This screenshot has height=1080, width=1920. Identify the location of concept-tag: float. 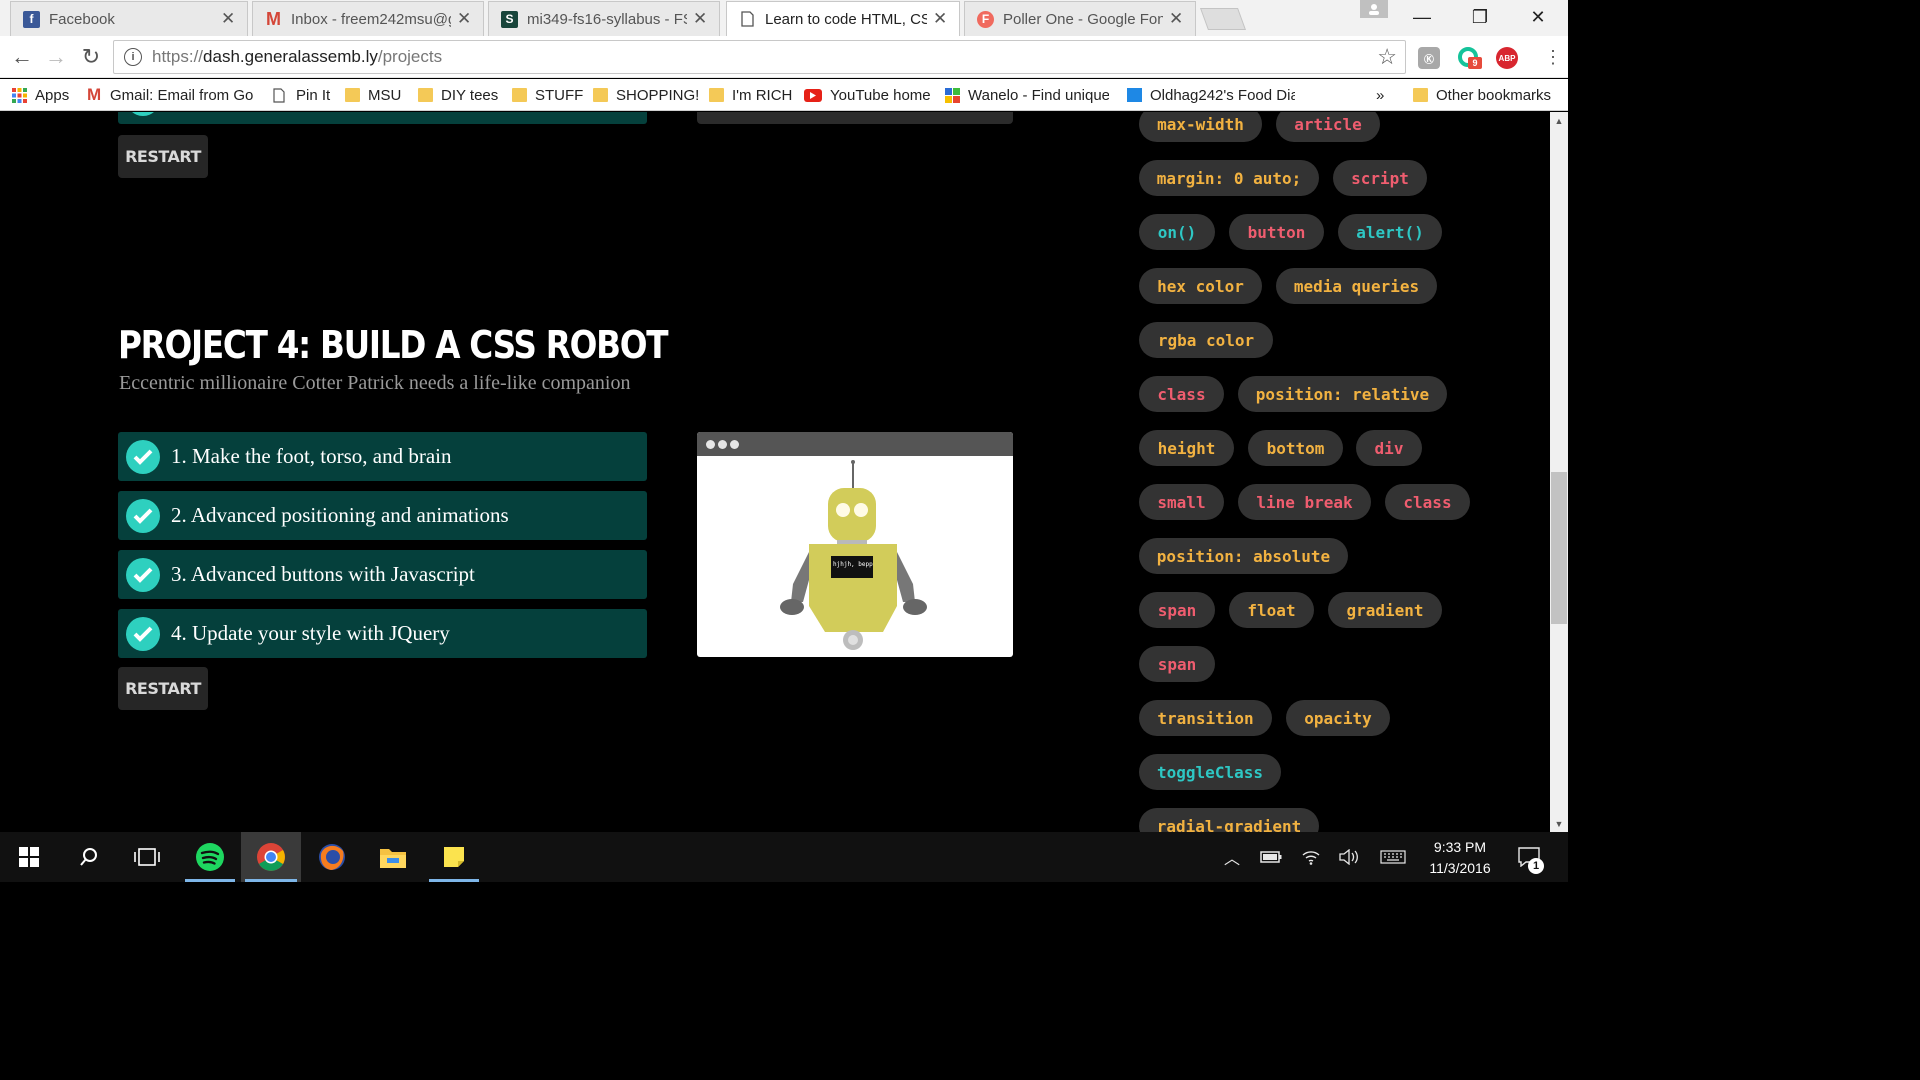
(1271, 610).